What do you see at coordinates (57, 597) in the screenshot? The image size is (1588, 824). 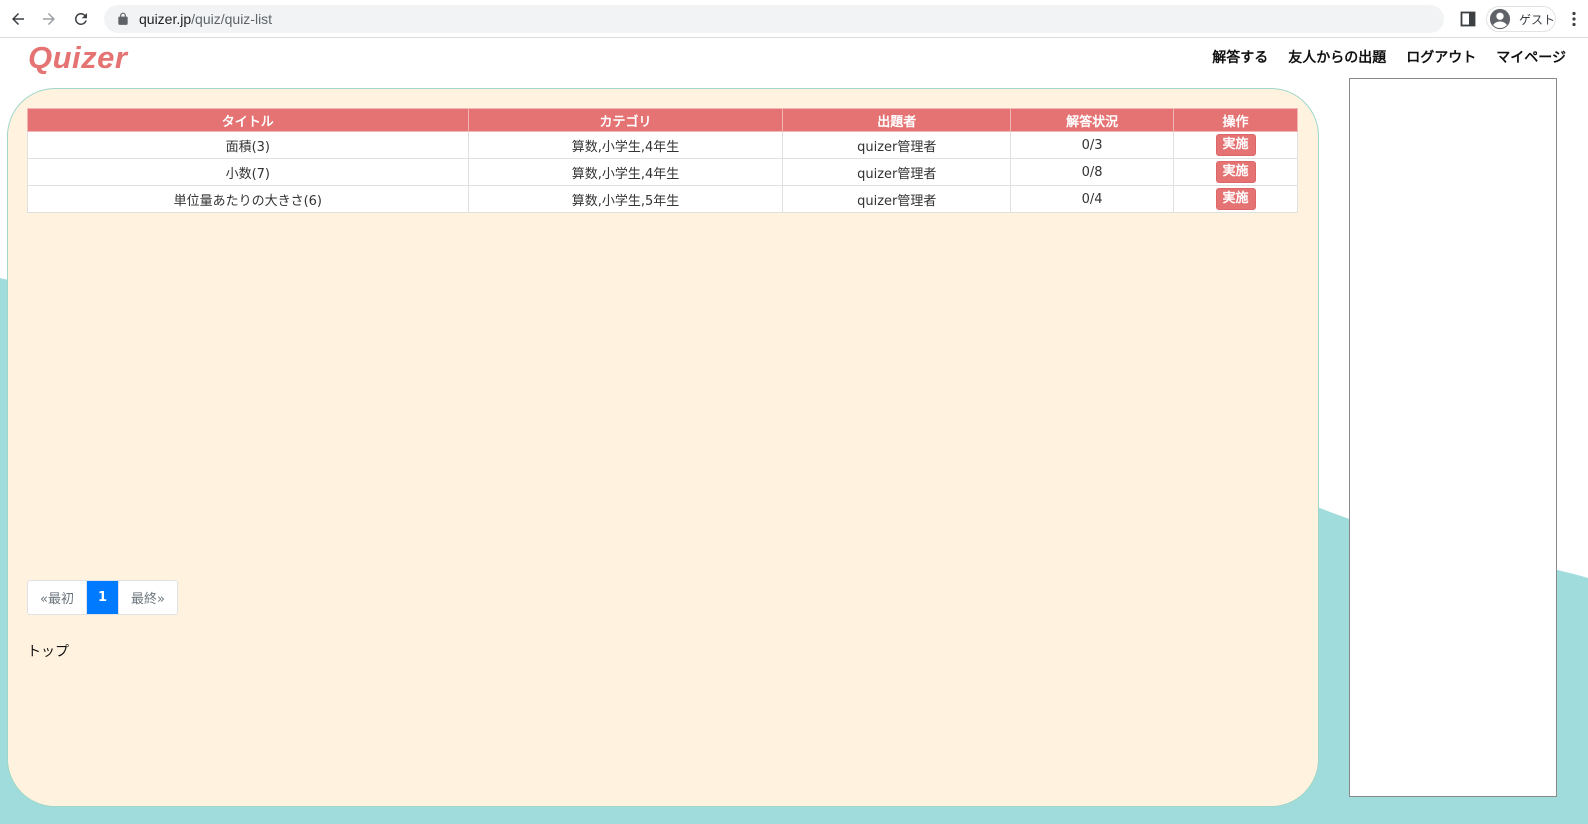 I see `pagination-first: «最初` at bounding box center [57, 597].